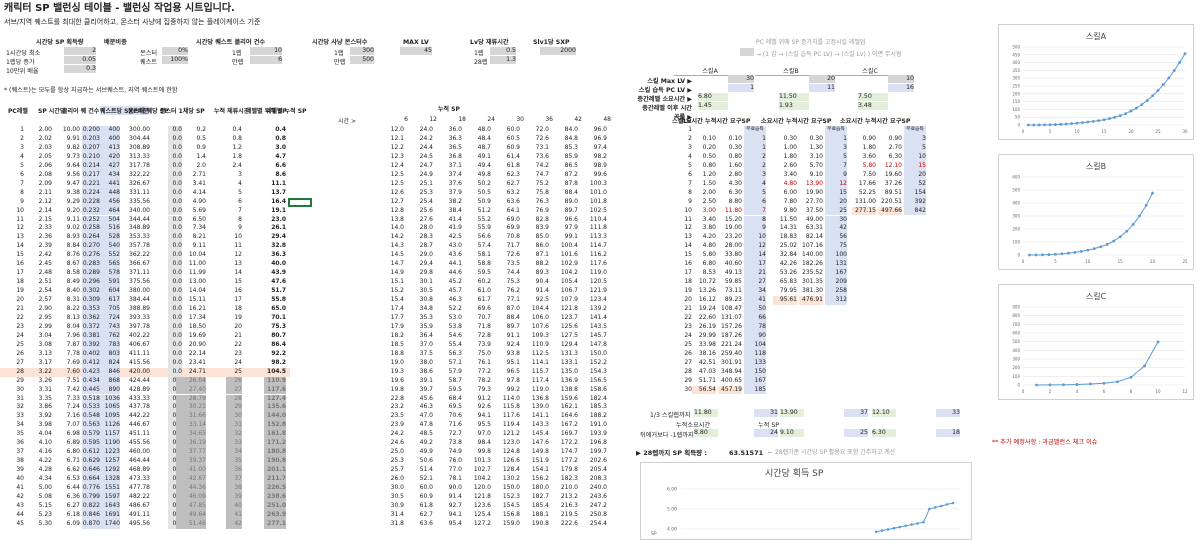 The width and height of the screenshot is (1200, 540). Describe the element at coordinates (484, 174) in the screenshot. I see `cum-cell: 49.8` at that location.